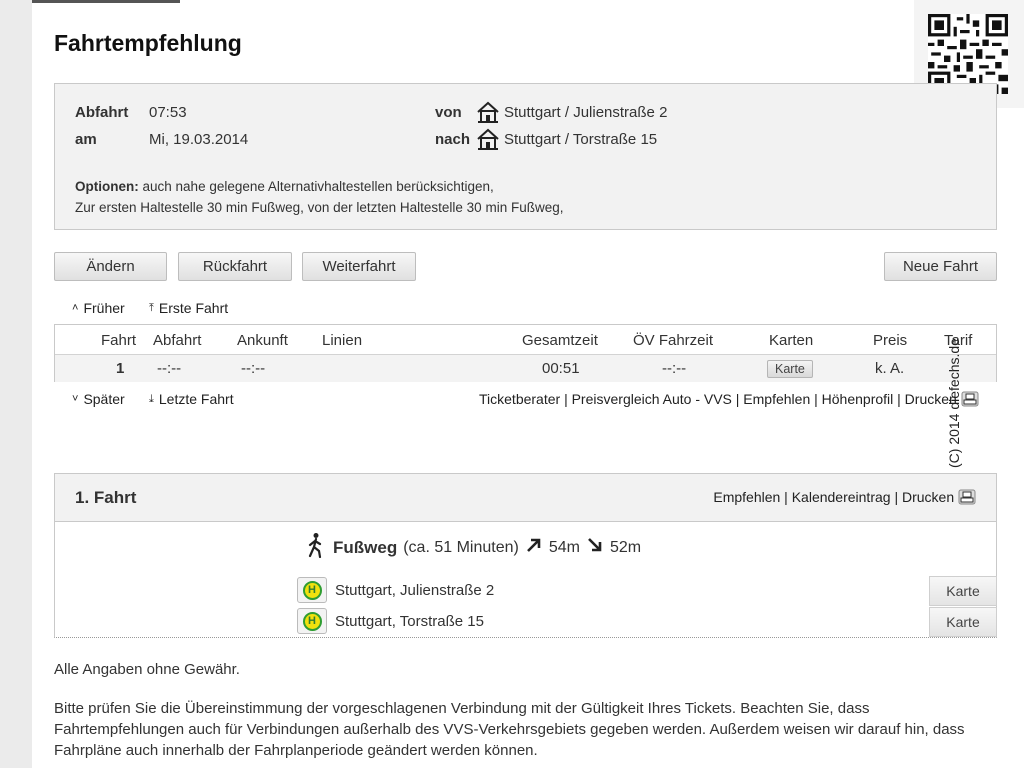 The height and width of the screenshot is (768, 1024). Describe the element at coordinates (954, 403) in the screenshot. I see `copyright-watermark: (C) 2014 diefechs.de` at that location.